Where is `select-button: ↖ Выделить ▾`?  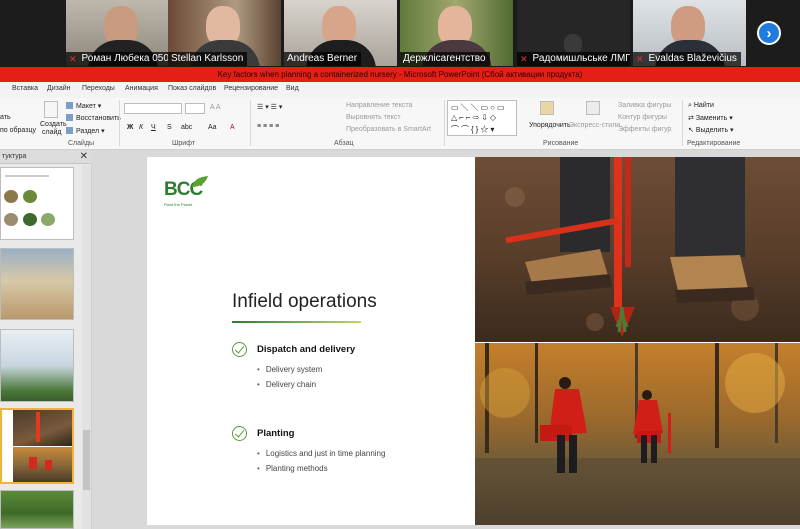 select-button: ↖ Выделить ▾ is located at coordinates (711, 130).